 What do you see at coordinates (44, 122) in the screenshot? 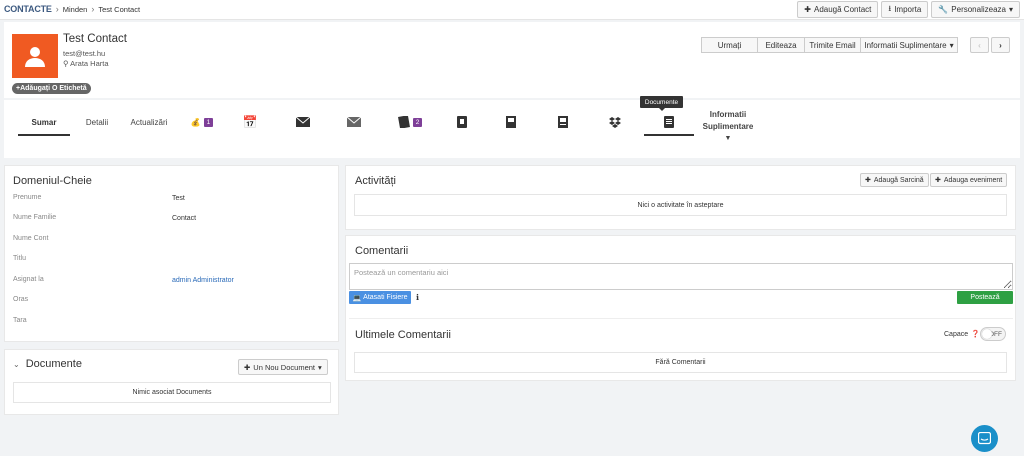
I see `tab-summary: Sumar` at bounding box center [44, 122].